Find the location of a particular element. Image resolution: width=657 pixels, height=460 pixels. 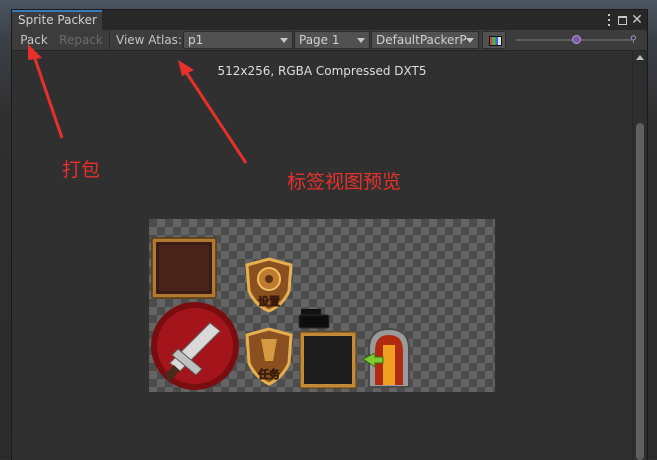

pack-arrow is located at coordinates (46, 91).